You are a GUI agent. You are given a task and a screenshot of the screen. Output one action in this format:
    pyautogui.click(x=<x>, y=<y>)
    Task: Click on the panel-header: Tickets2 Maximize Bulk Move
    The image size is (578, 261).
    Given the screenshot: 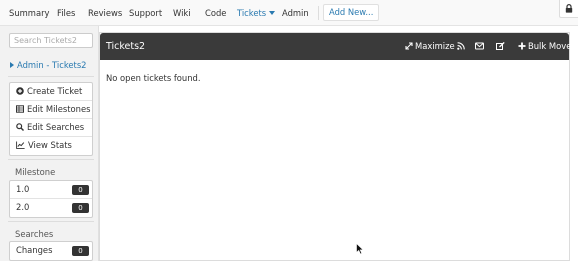 What is the action you would take?
    pyautogui.click(x=335, y=46)
    